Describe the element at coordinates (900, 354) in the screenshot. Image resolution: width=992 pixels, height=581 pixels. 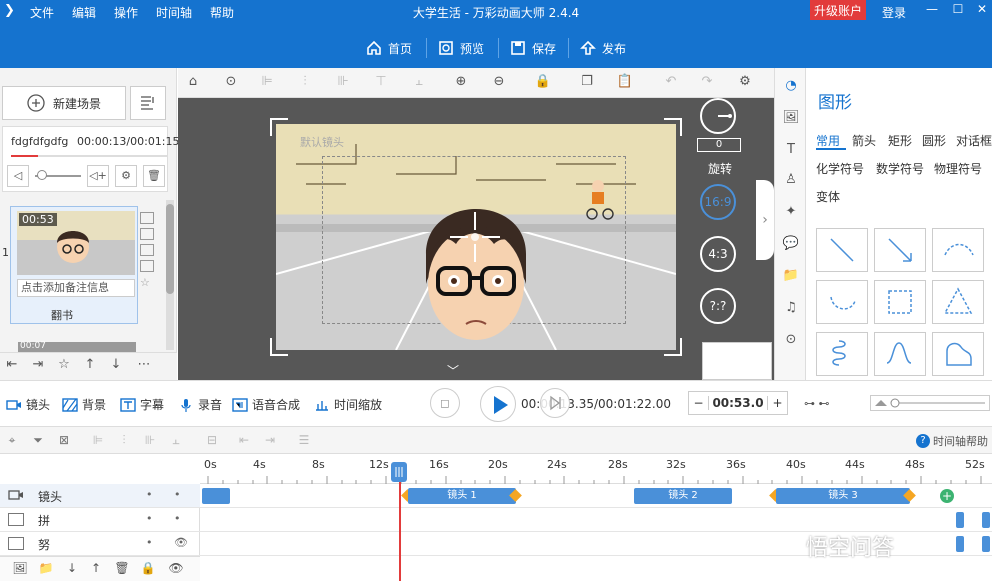
I see `shape-wave` at that location.